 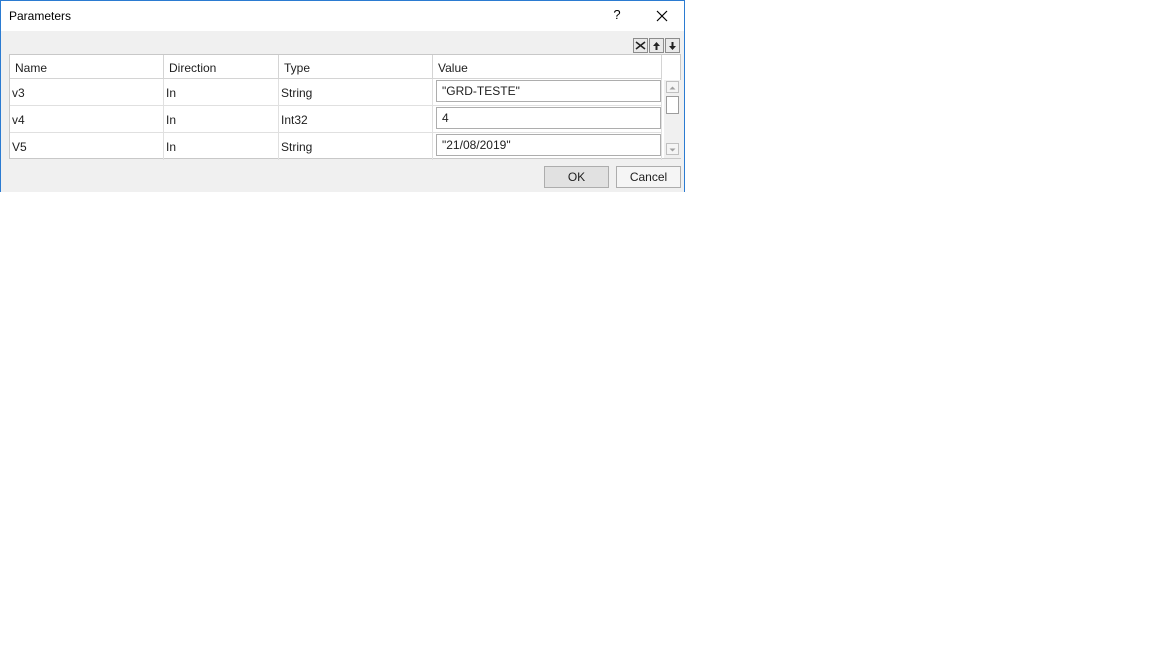 What do you see at coordinates (221, 67) in the screenshot?
I see `column-header-direction: Direction` at bounding box center [221, 67].